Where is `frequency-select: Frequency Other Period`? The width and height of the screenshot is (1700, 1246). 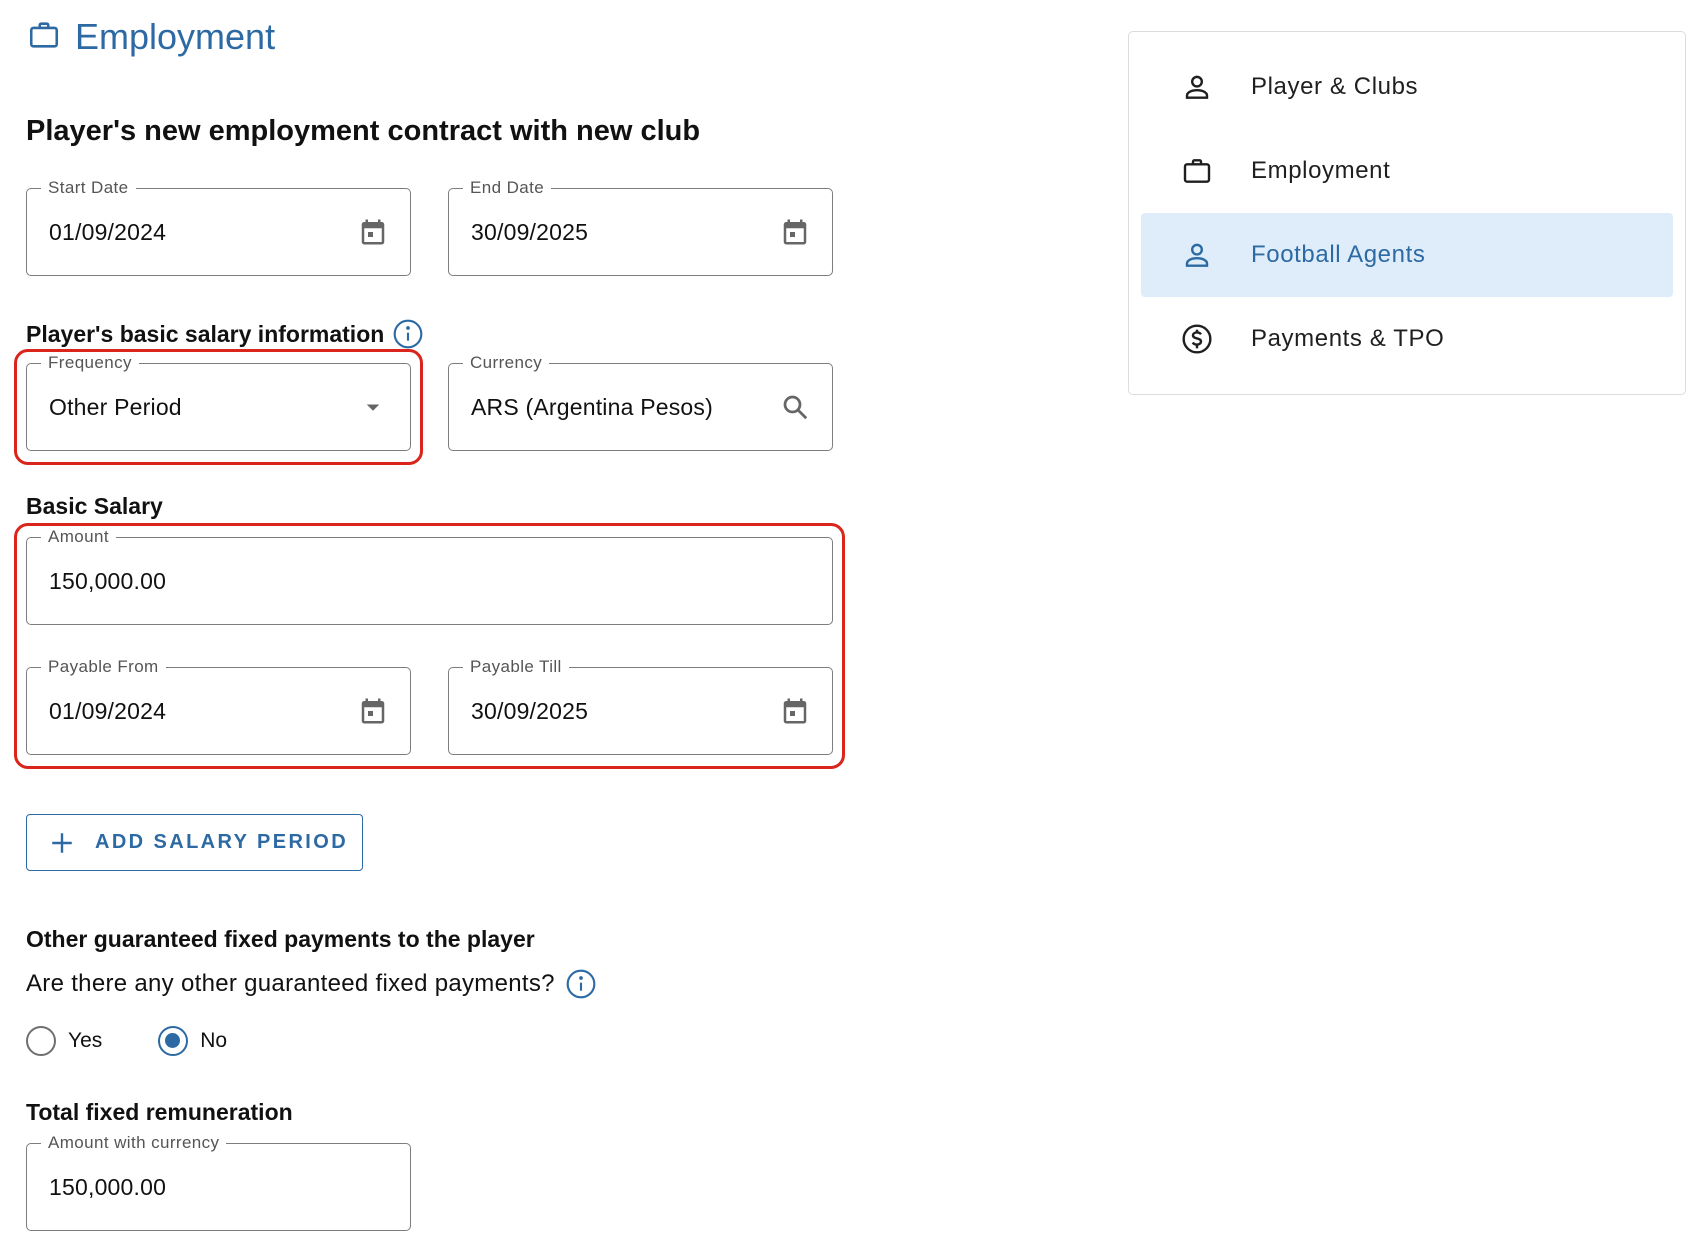 frequency-select: Frequency Other Period is located at coordinates (218, 402).